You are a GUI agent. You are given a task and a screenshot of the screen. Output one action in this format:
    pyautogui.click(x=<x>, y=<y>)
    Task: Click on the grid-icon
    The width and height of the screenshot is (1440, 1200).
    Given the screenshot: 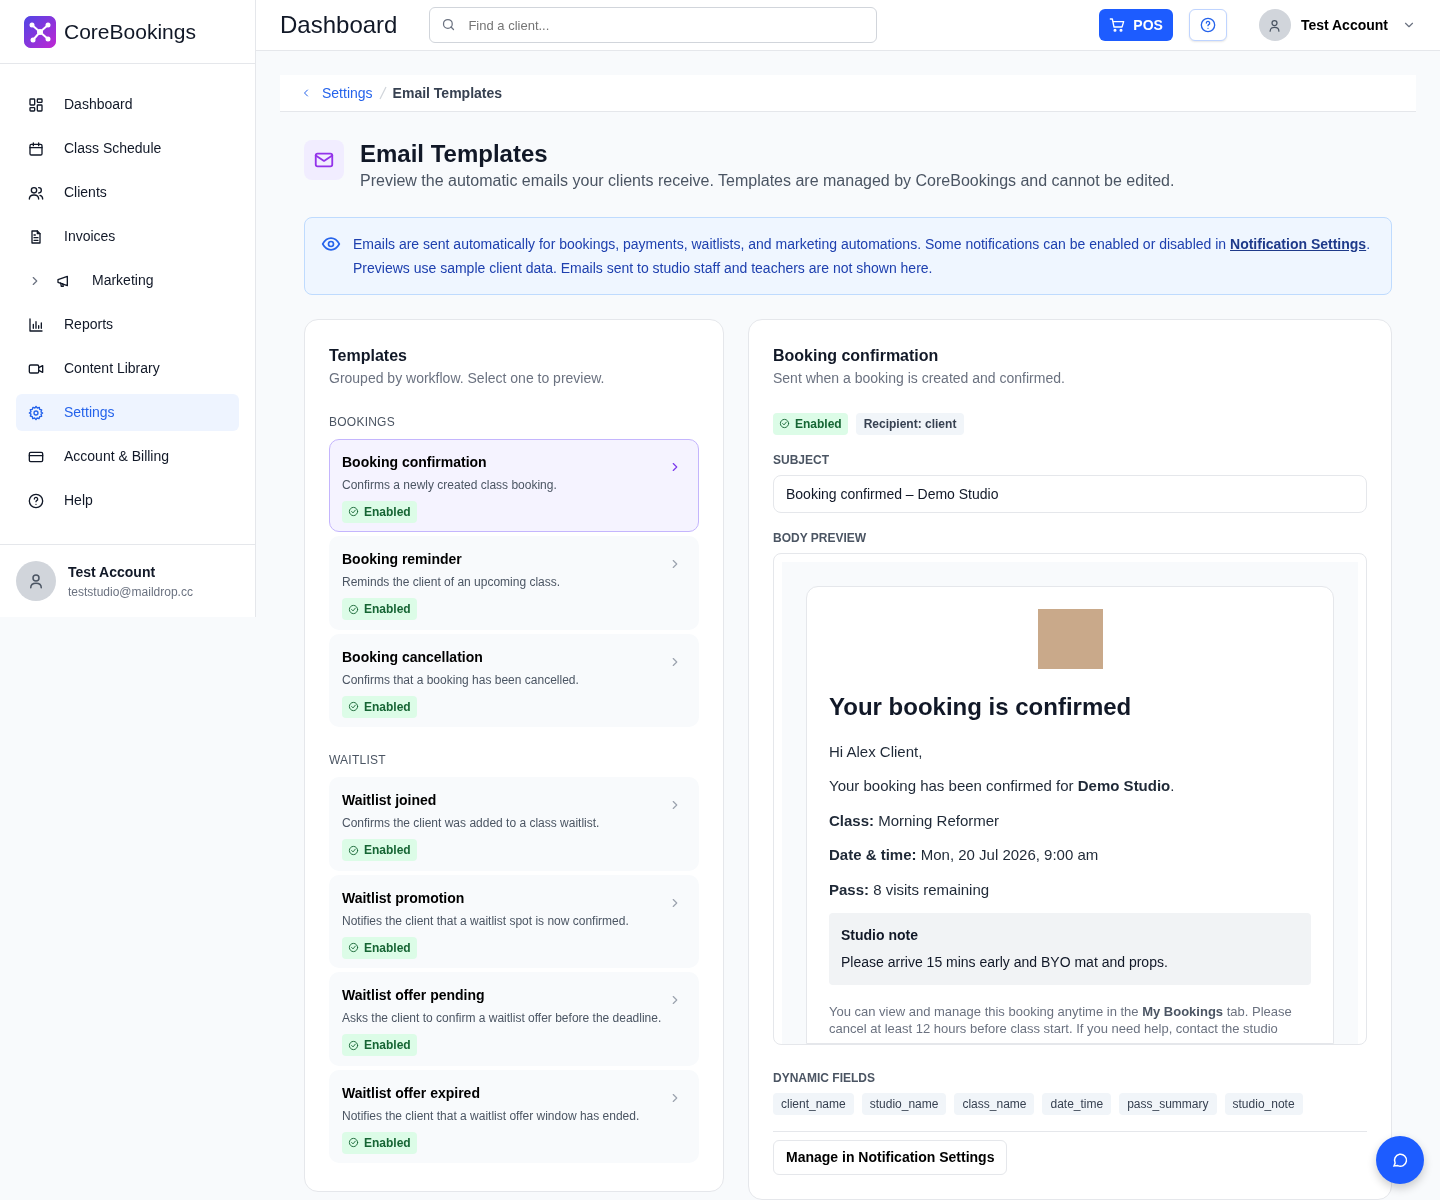 What is the action you would take?
    pyautogui.click(x=36, y=104)
    